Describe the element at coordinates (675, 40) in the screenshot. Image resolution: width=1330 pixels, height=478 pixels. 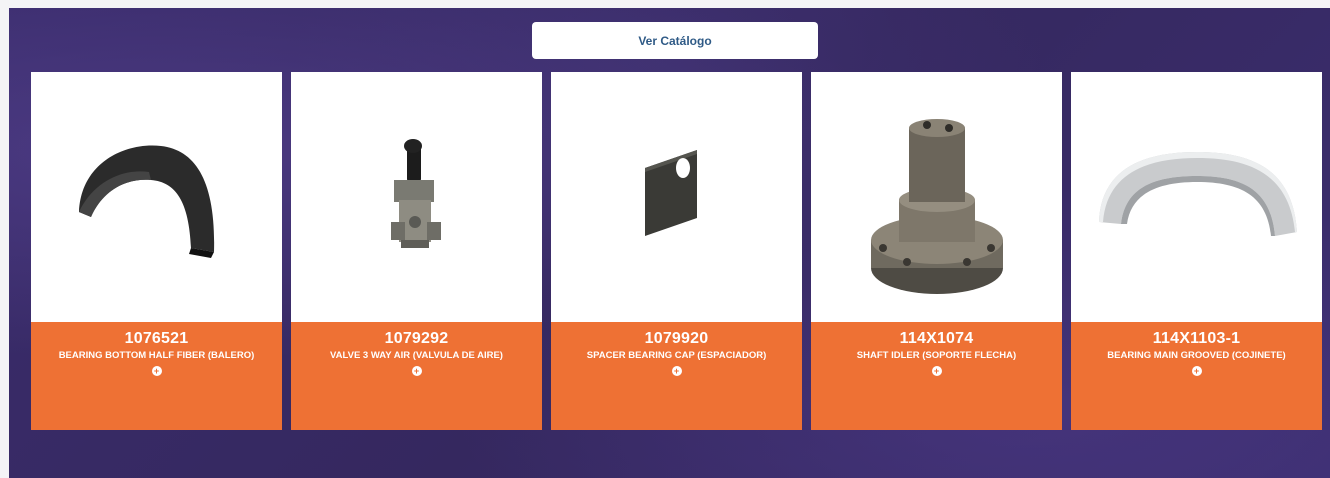
I see `view-catalog-button: Ver Catálogo` at that location.